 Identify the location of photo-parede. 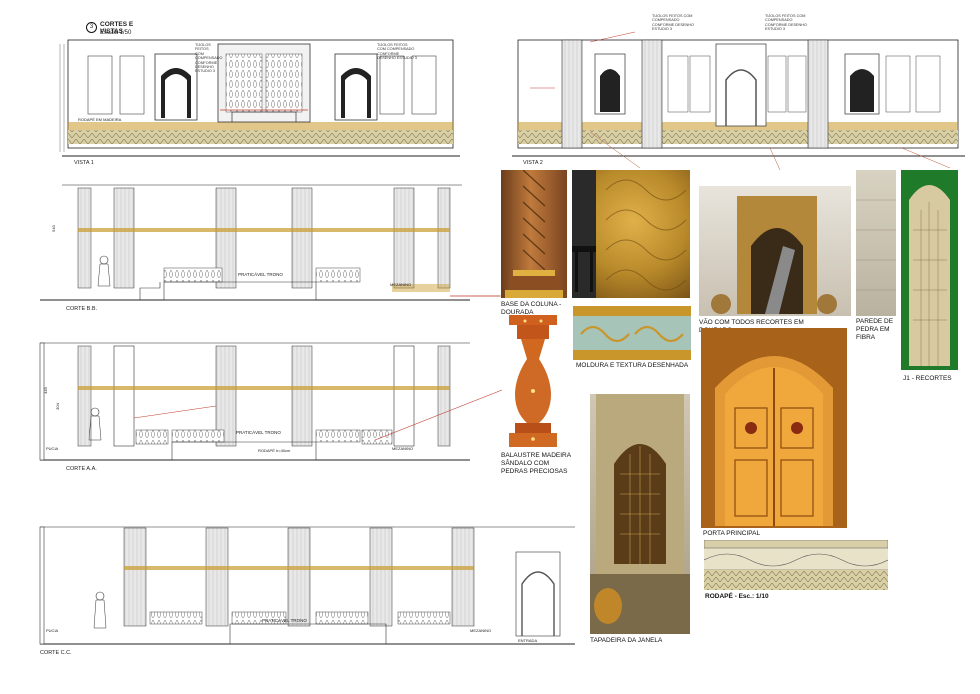
(876, 243).